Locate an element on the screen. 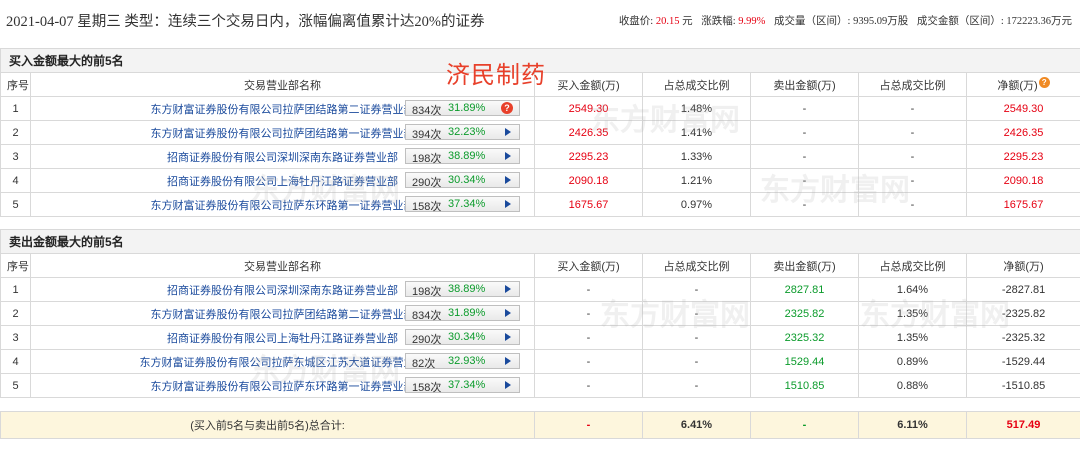 This screenshot has width=1080, height=454. net-amount: -1529.44 is located at coordinates (1022, 361).